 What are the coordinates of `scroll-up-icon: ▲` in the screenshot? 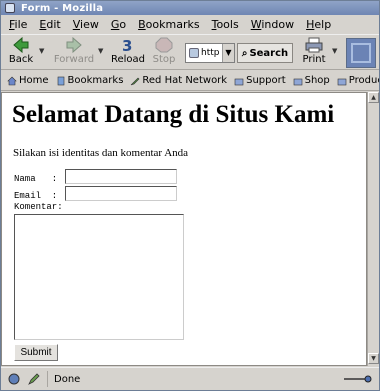 It's located at (373, 97).